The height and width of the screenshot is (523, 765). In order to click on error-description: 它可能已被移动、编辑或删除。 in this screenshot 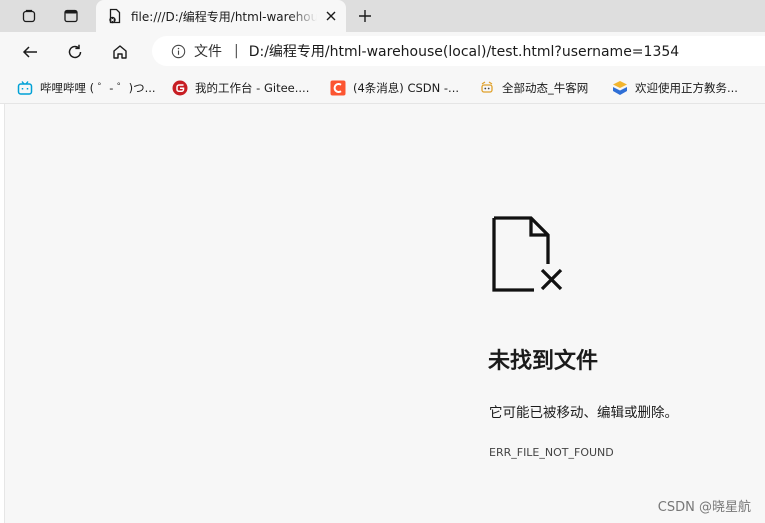, I will do `click(583, 413)`.